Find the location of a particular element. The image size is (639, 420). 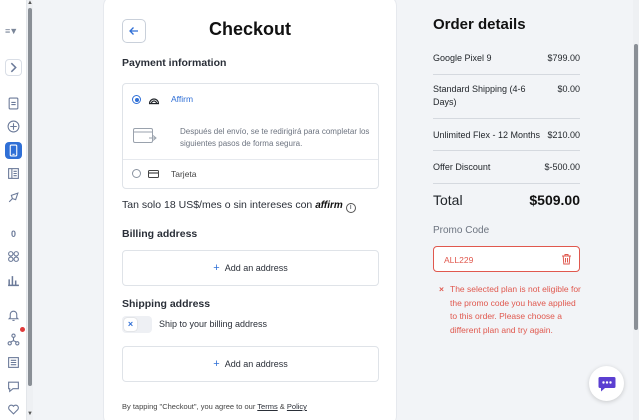

order-row: Unlimited Flex - 12 Months $210.00 is located at coordinates (506, 135).